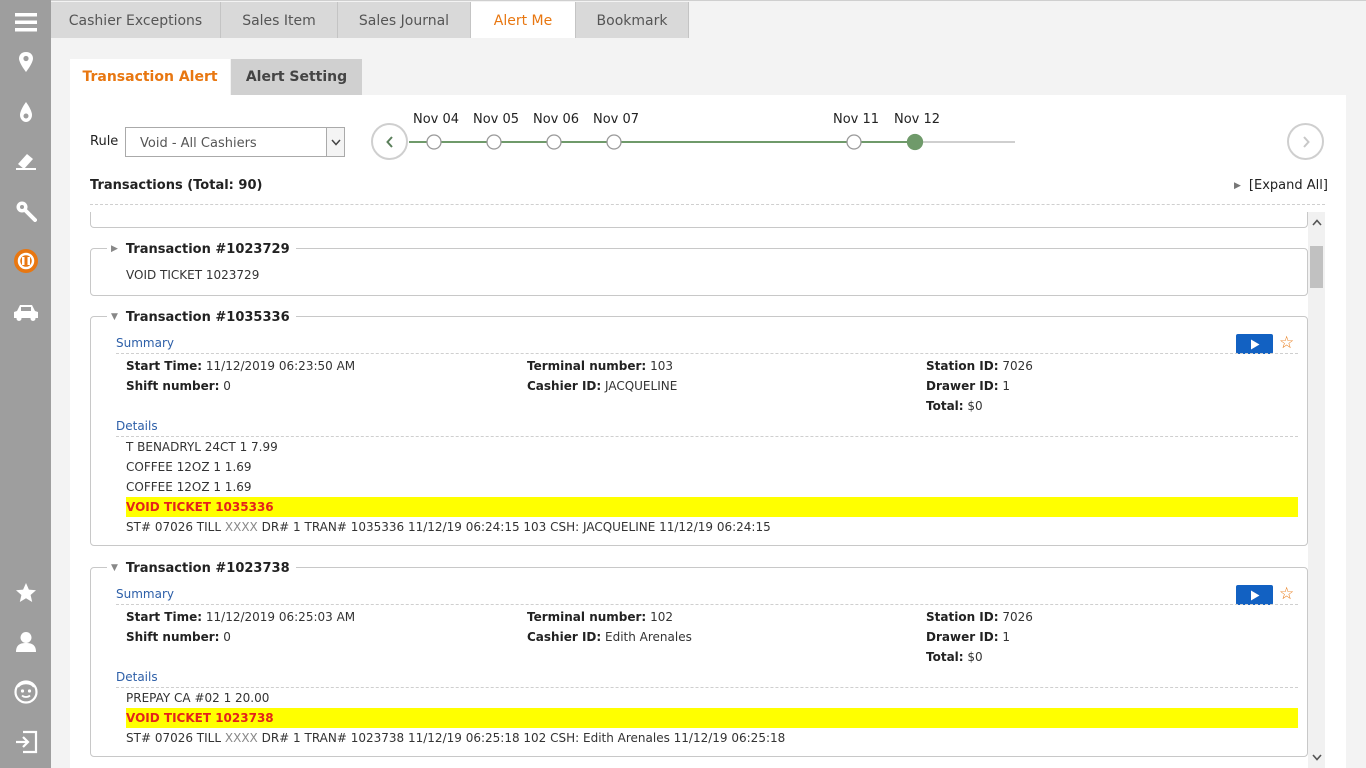 Image resolution: width=1366 pixels, height=768 pixels. I want to click on left-icon-bar, so click(25, 384).